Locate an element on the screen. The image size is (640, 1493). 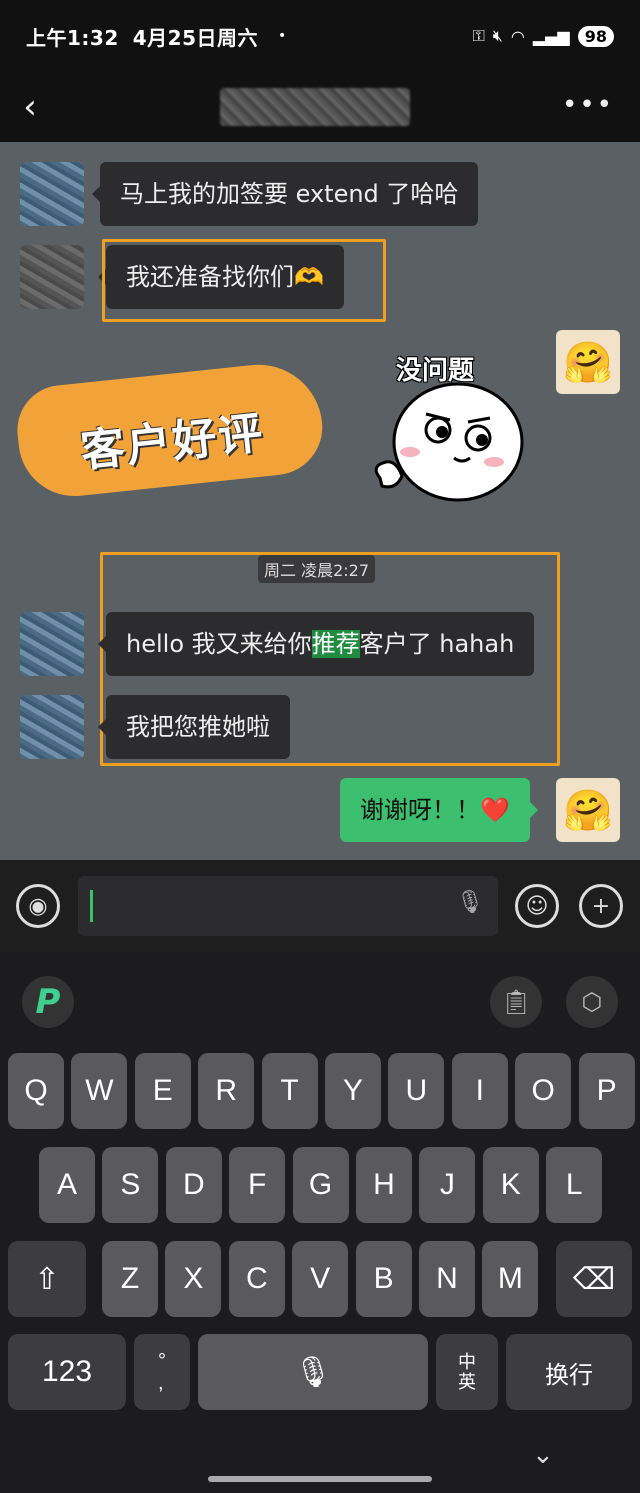
input-bar: ◉ 🎙︎ ☺ + is located at coordinates (320, 906).